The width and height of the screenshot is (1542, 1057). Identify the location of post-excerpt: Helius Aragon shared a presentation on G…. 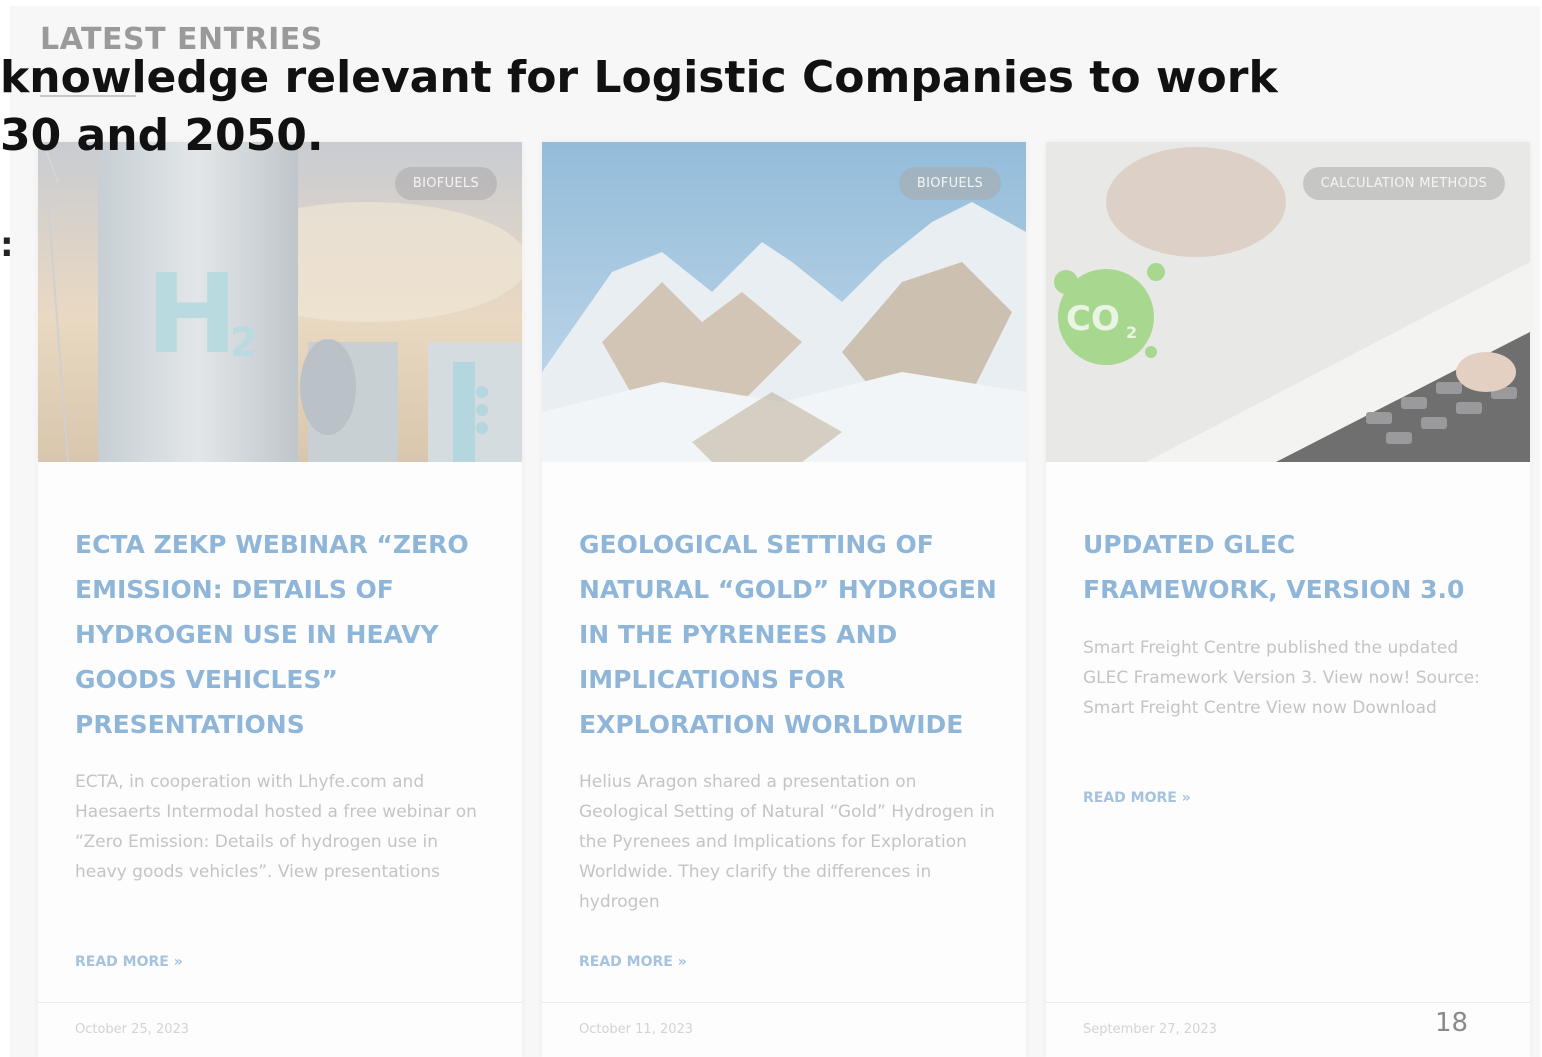
(787, 842).